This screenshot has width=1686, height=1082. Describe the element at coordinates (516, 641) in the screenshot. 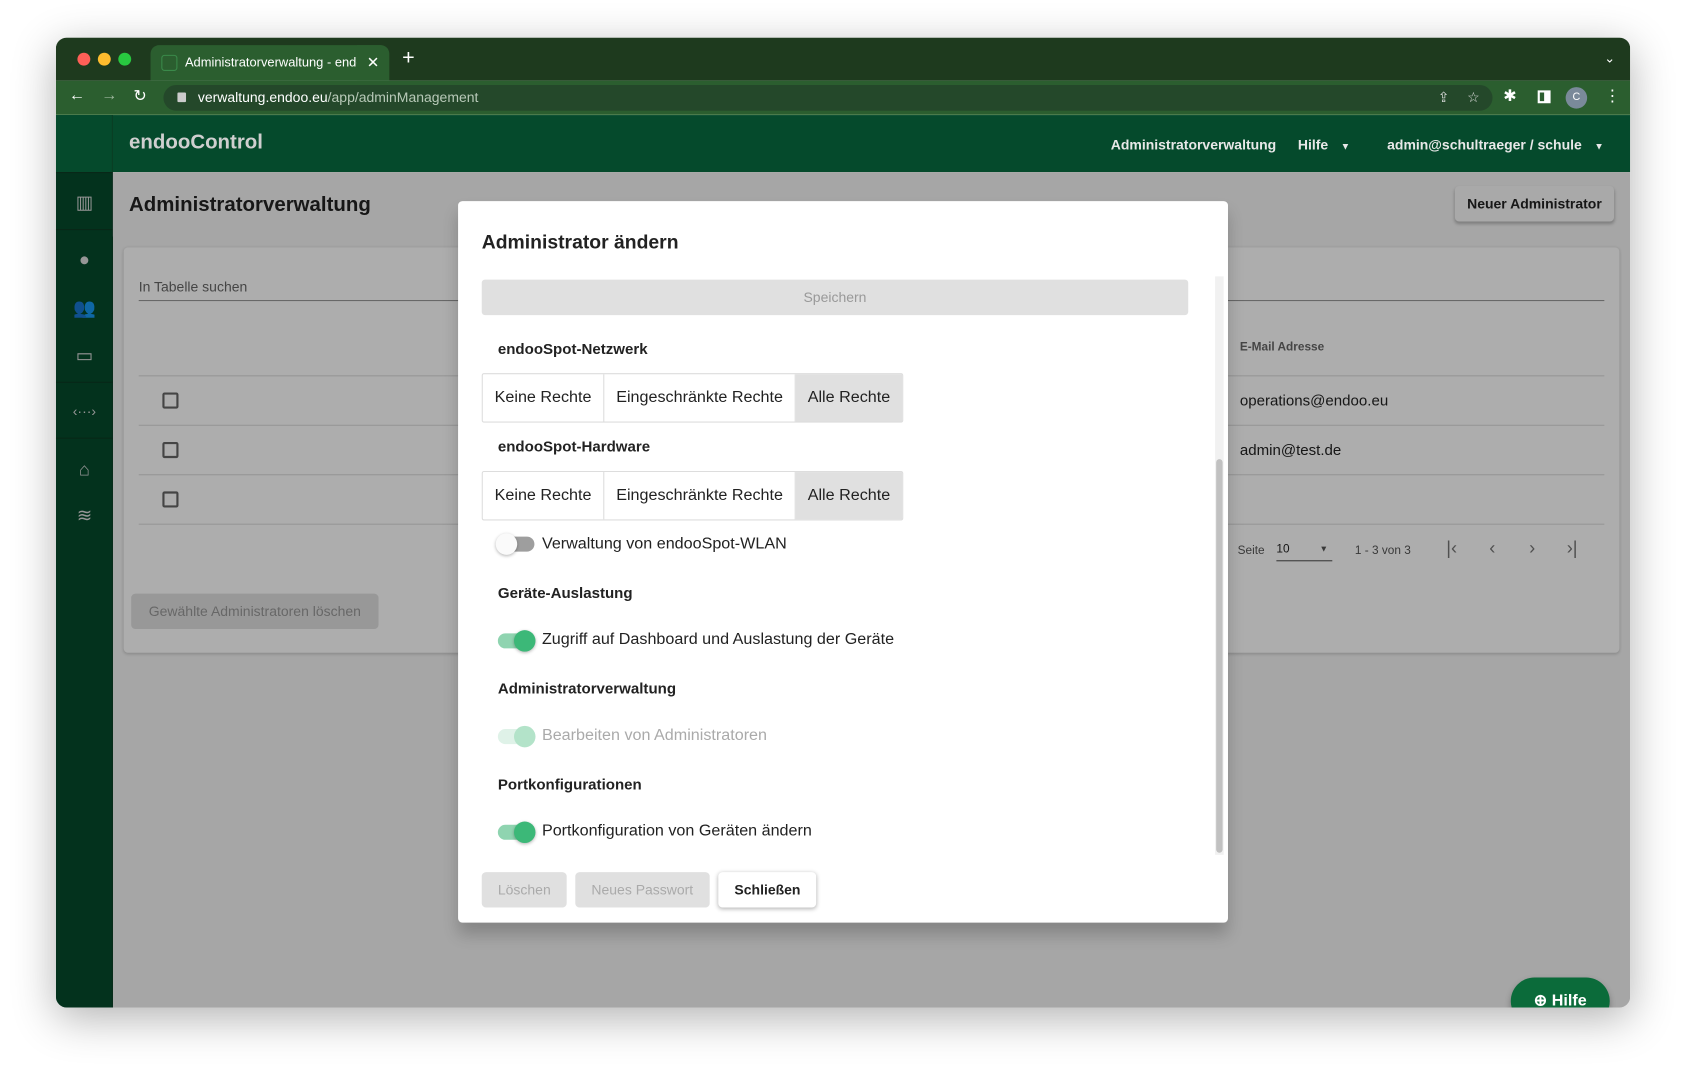

I see `devices-toggle` at that location.